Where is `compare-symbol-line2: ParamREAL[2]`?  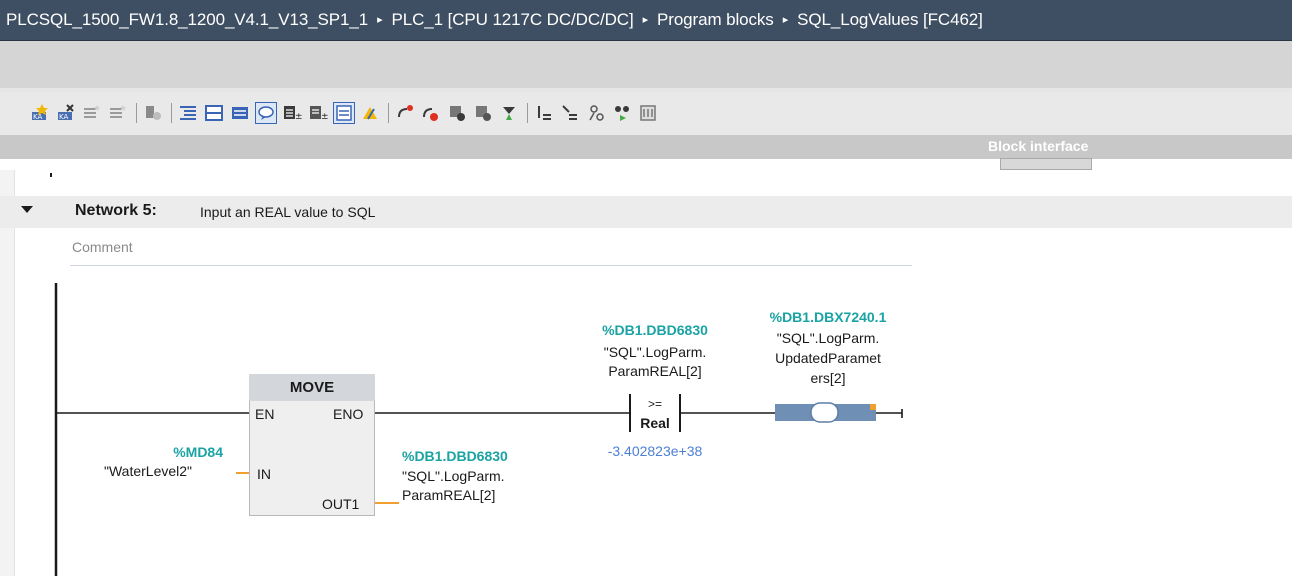
compare-symbol-line2: ParamREAL[2] is located at coordinates (655, 371).